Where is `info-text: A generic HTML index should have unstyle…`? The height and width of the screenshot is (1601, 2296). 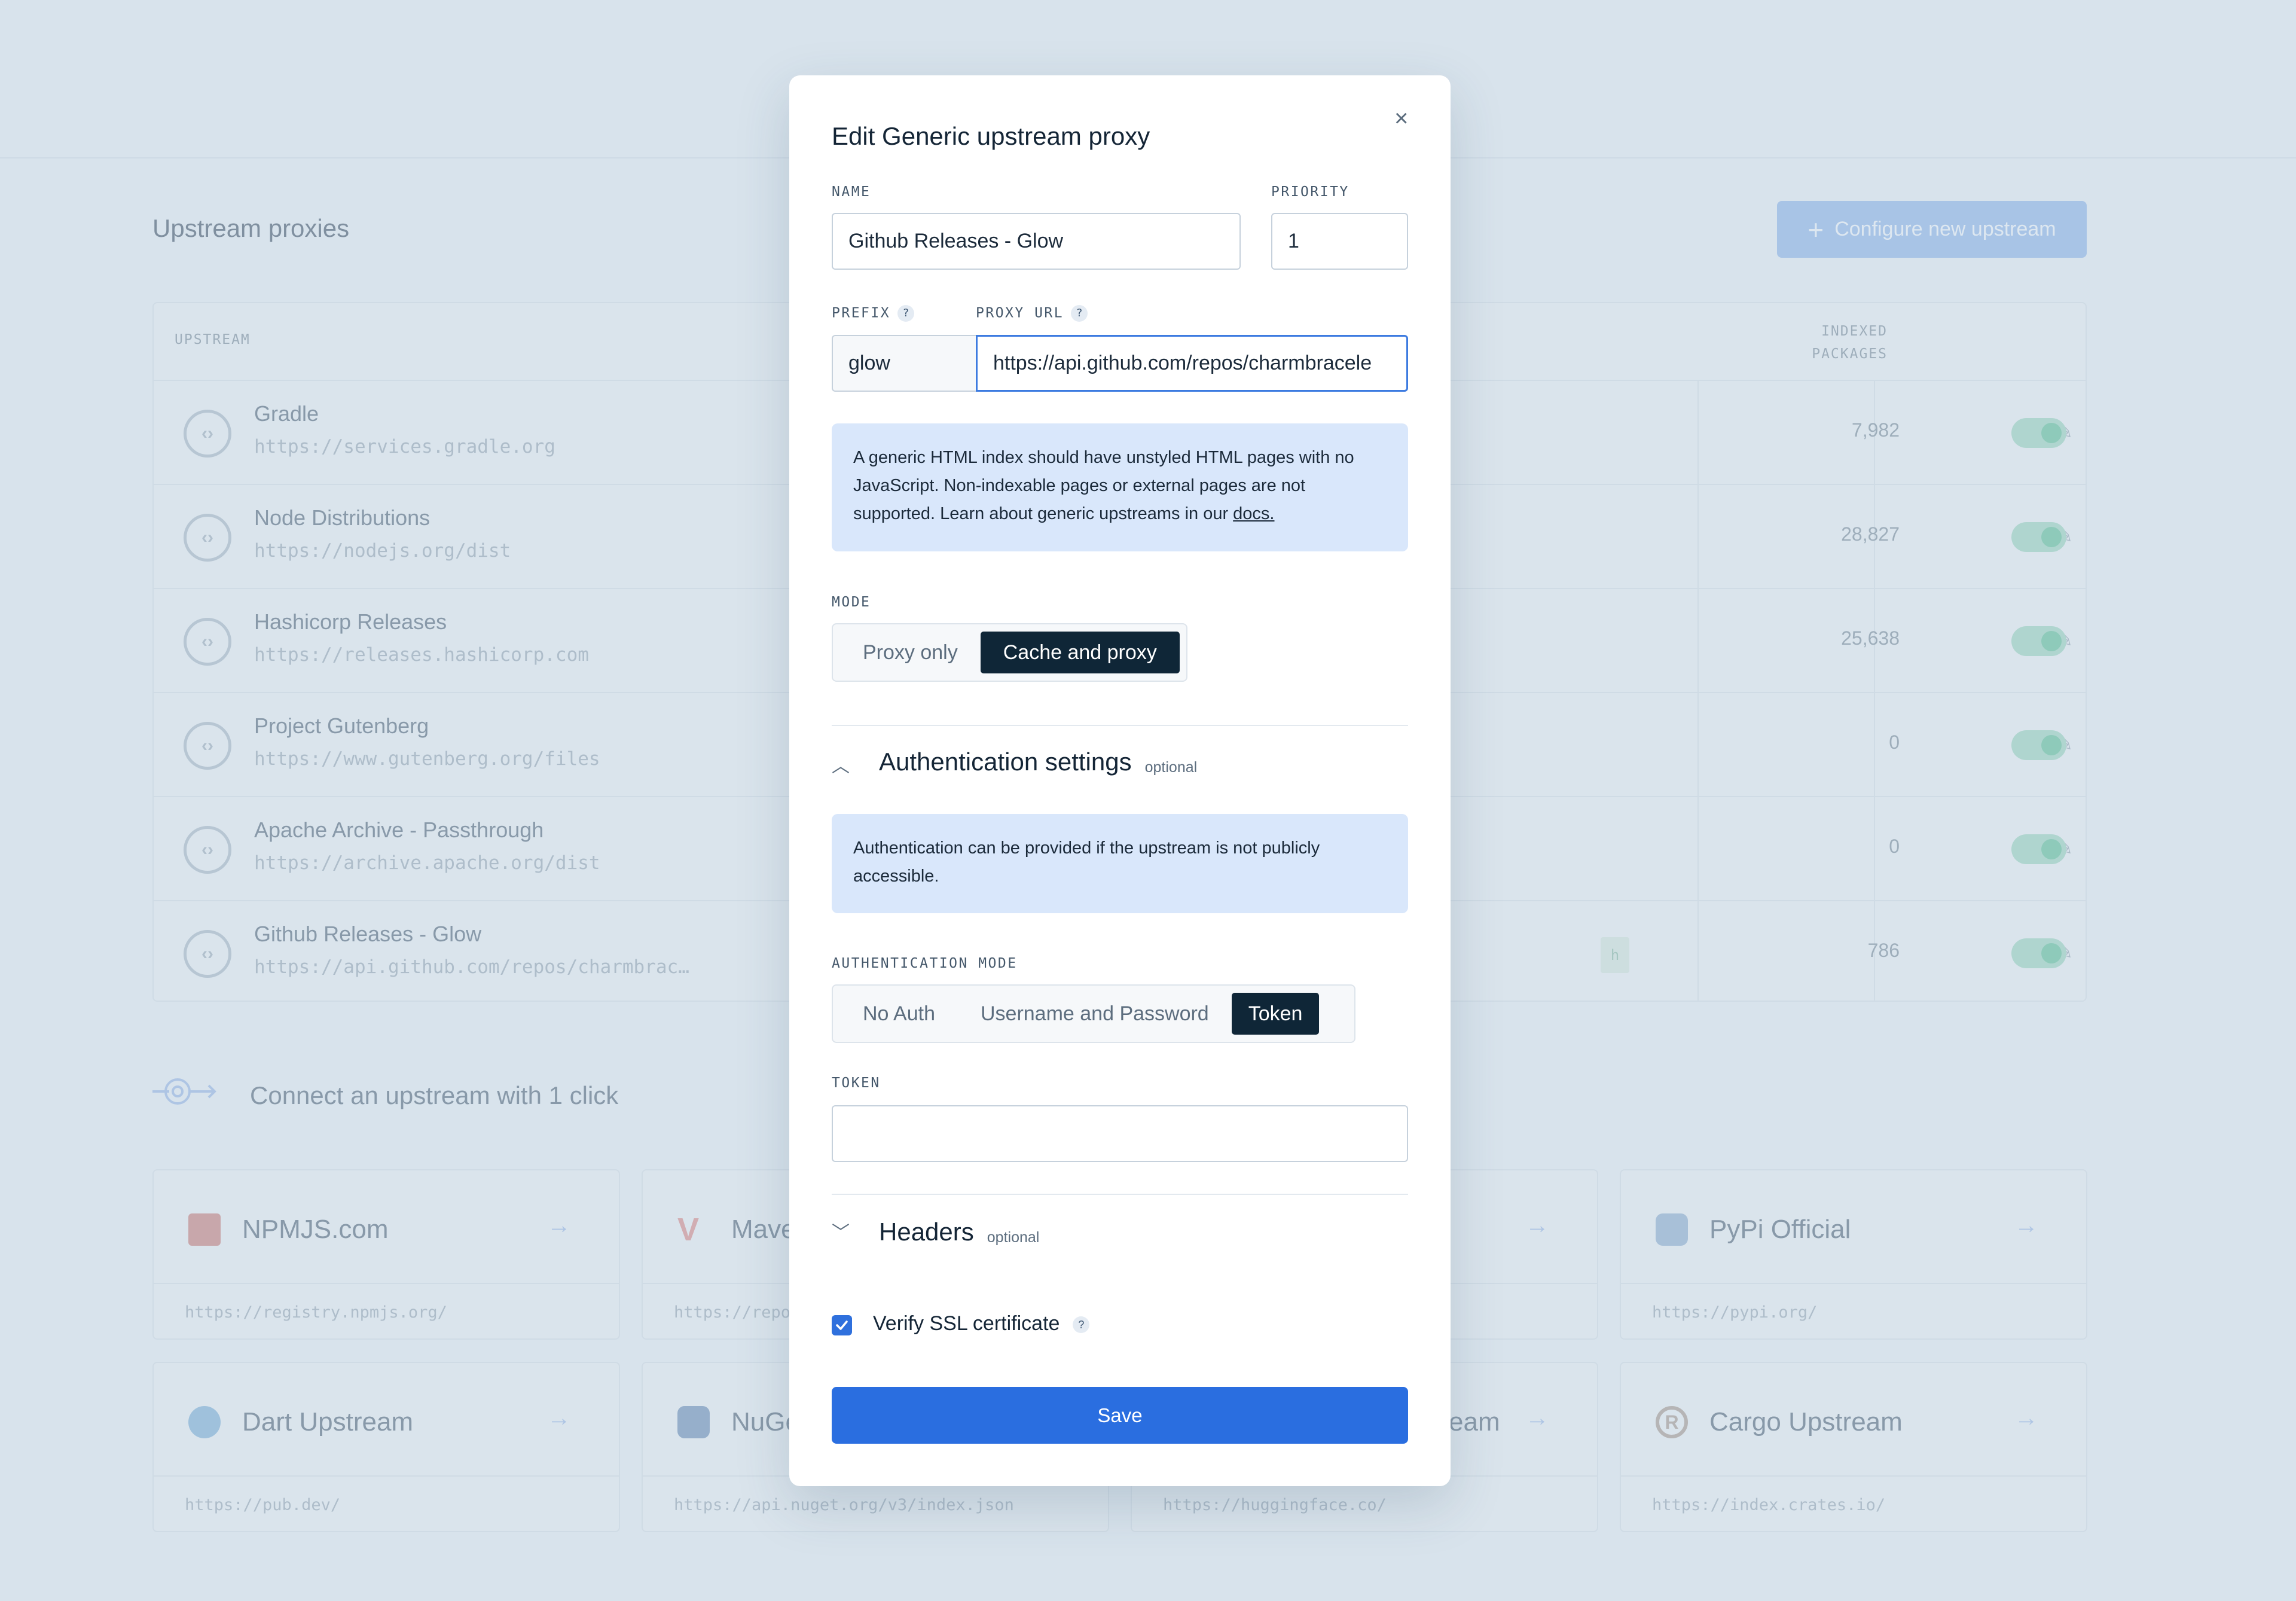 info-text: A generic HTML index should have unstyle… is located at coordinates (1103, 485).